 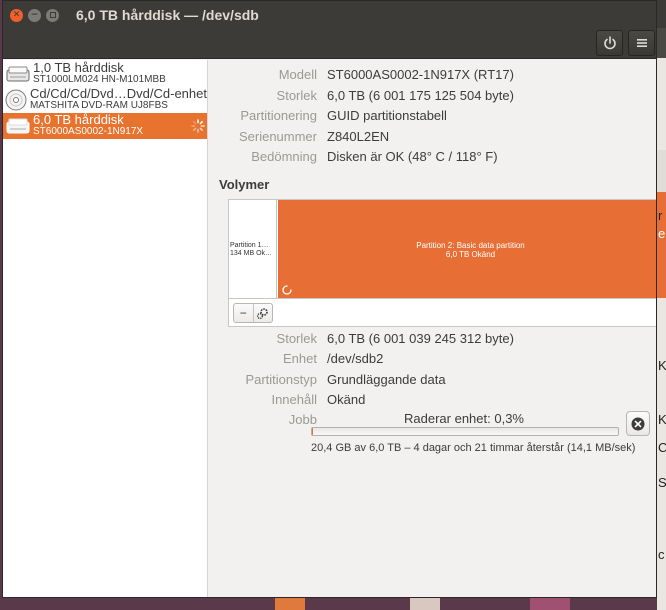 I want to click on partition-2-info: 6,0 TB Okänd, so click(x=470, y=254).